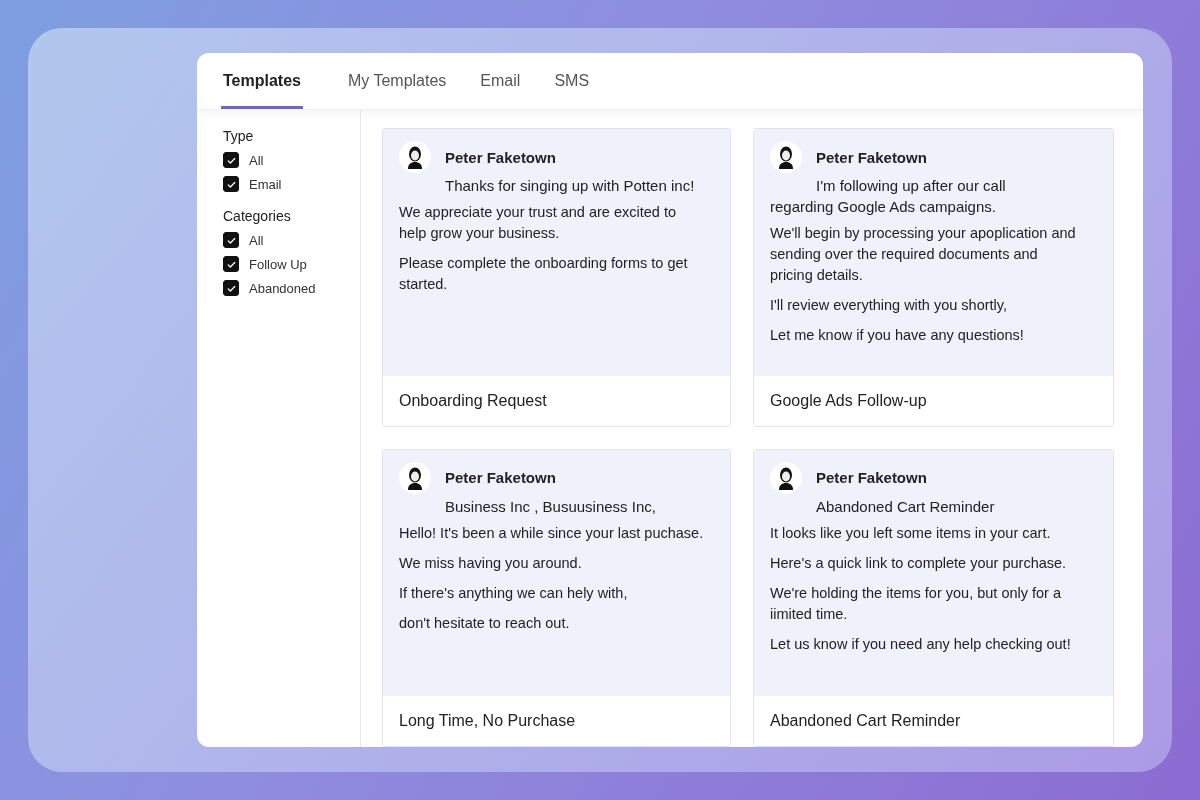  Describe the element at coordinates (485, 623) in the screenshot. I see `email-text: don't hesitate to reach out.` at that location.